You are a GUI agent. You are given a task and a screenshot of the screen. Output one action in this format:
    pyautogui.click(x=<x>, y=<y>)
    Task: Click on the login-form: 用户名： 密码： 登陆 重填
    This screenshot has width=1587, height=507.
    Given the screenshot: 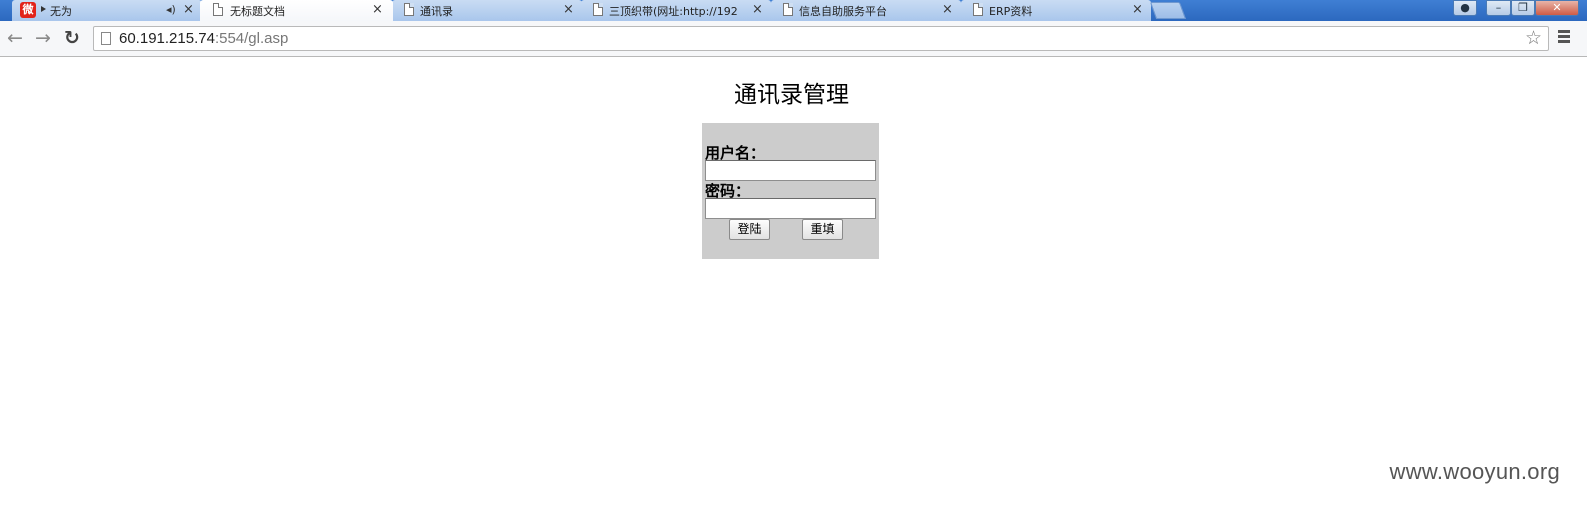 What is the action you would take?
    pyautogui.click(x=790, y=191)
    